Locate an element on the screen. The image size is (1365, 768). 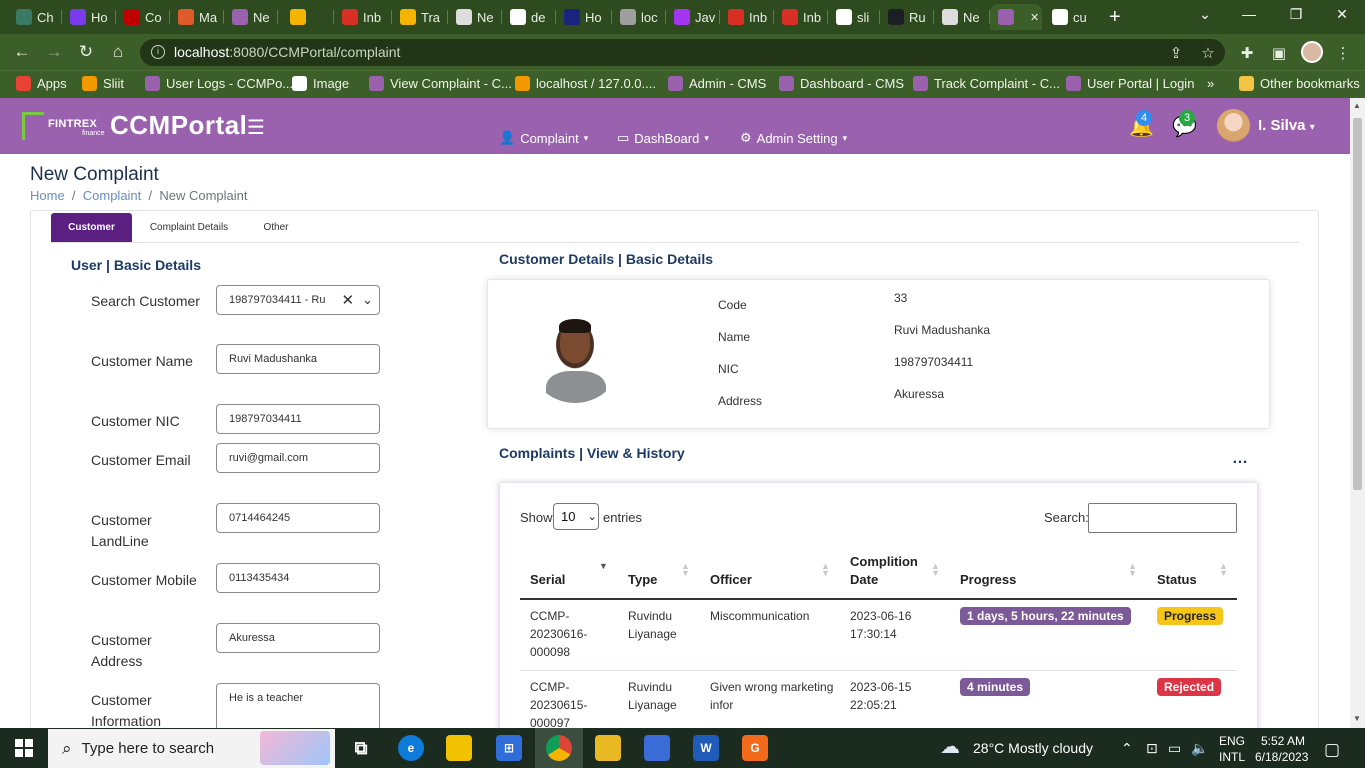
bookmark-item: Dashboard - CMS is located at coordinates (841, 83).